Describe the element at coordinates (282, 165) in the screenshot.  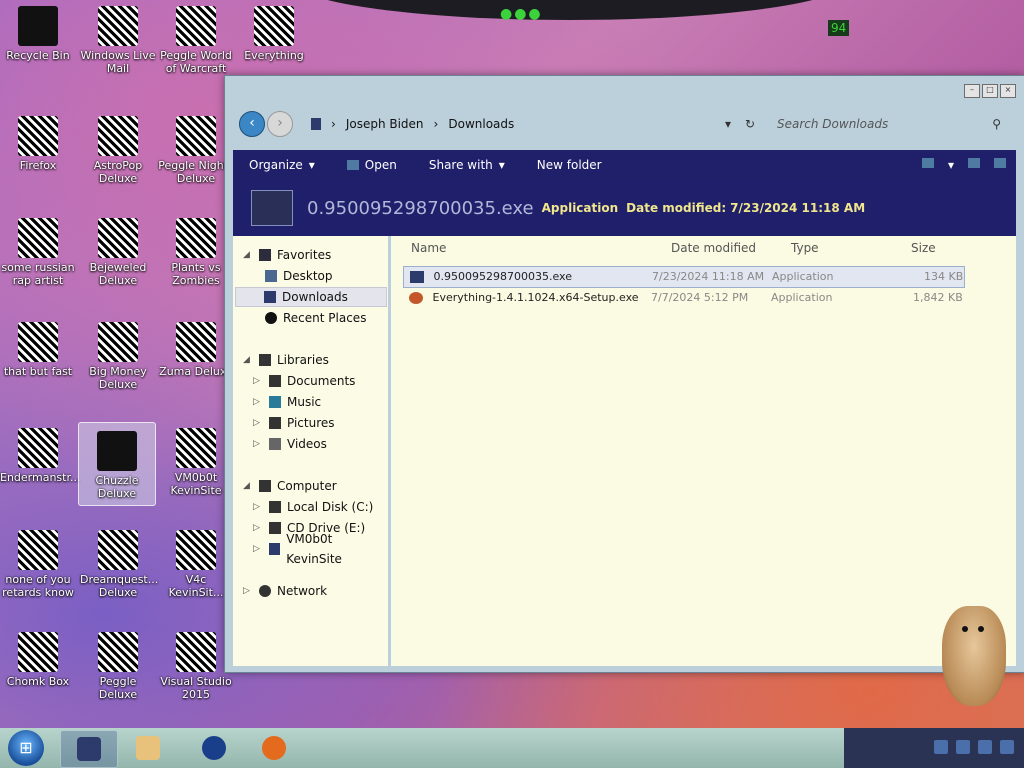
I see `organize-button: Organize ▾` at that location.